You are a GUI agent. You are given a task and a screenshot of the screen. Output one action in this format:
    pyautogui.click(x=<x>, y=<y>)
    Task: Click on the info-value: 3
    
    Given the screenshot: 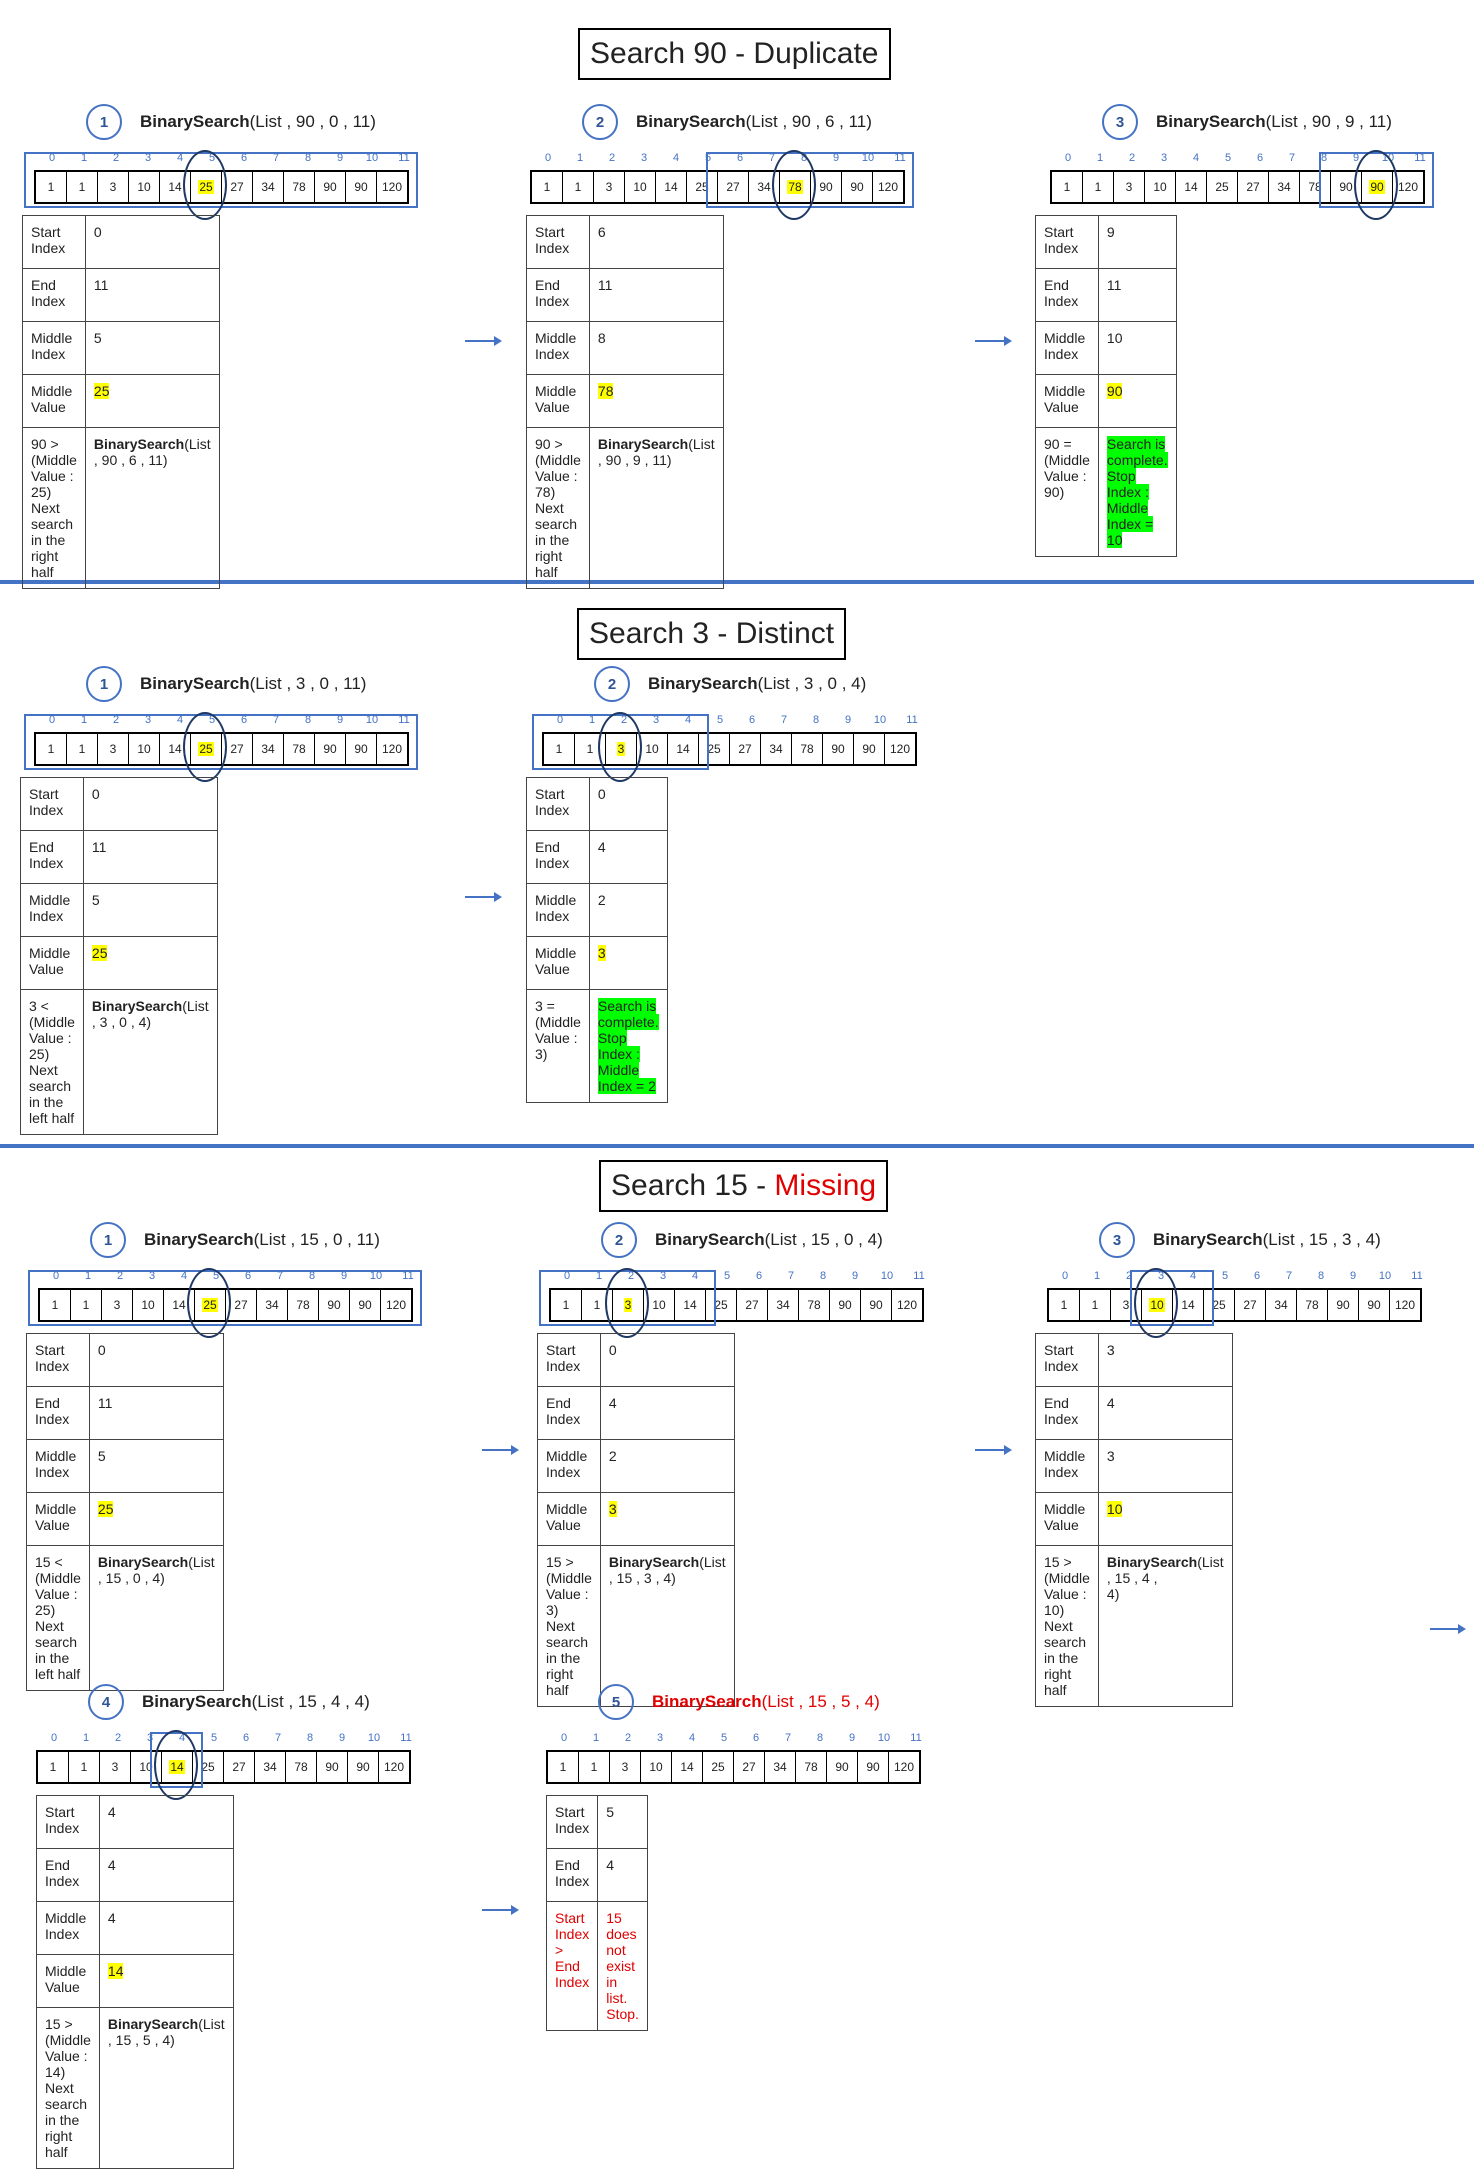 What is the action you would take?
    pyautogui.click(x=1165, y=1360)
    